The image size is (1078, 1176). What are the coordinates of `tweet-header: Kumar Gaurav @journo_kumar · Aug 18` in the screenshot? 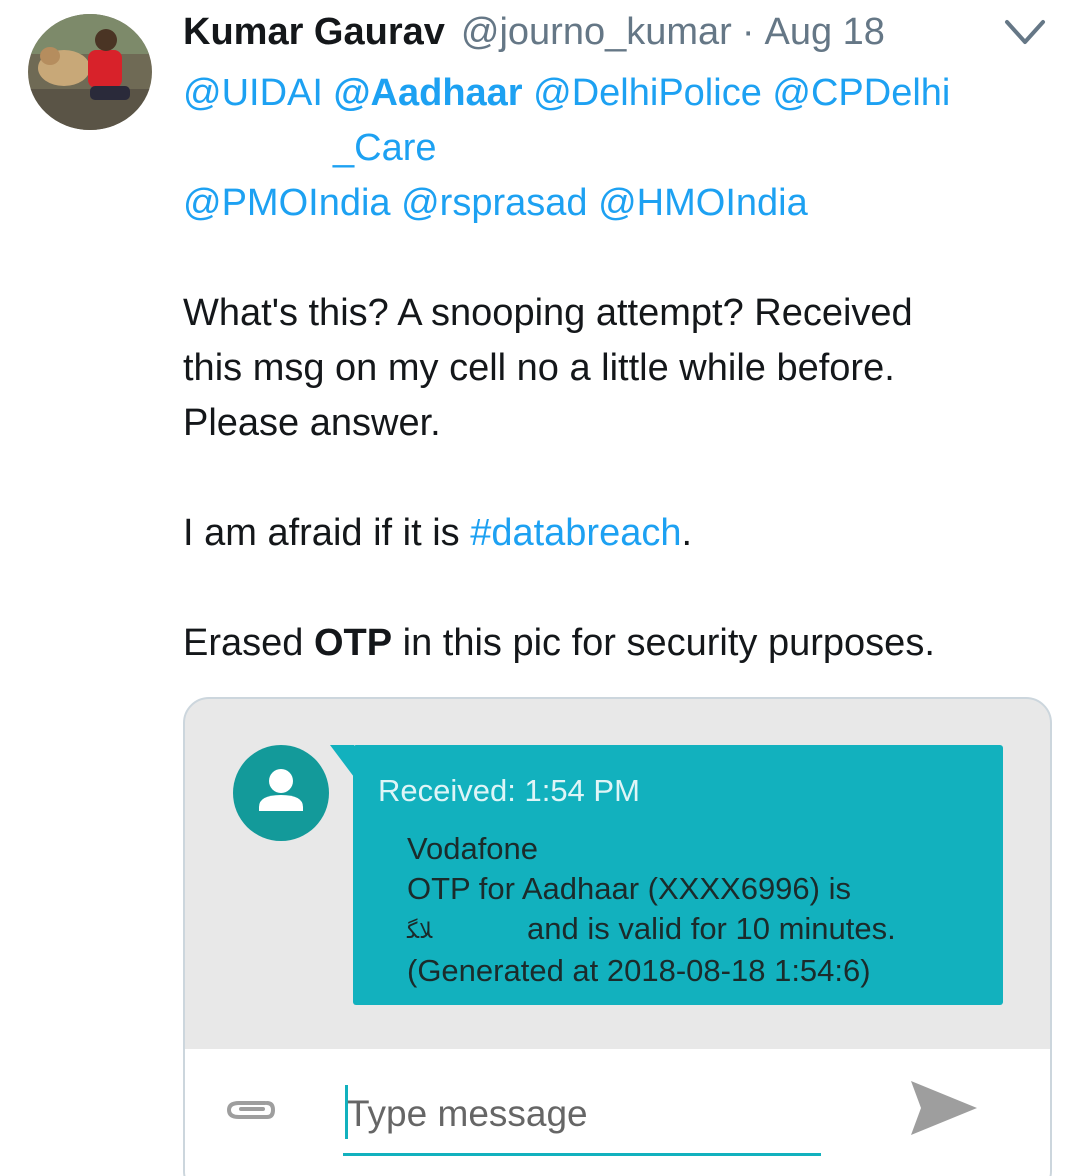 It's located at (534, 32).